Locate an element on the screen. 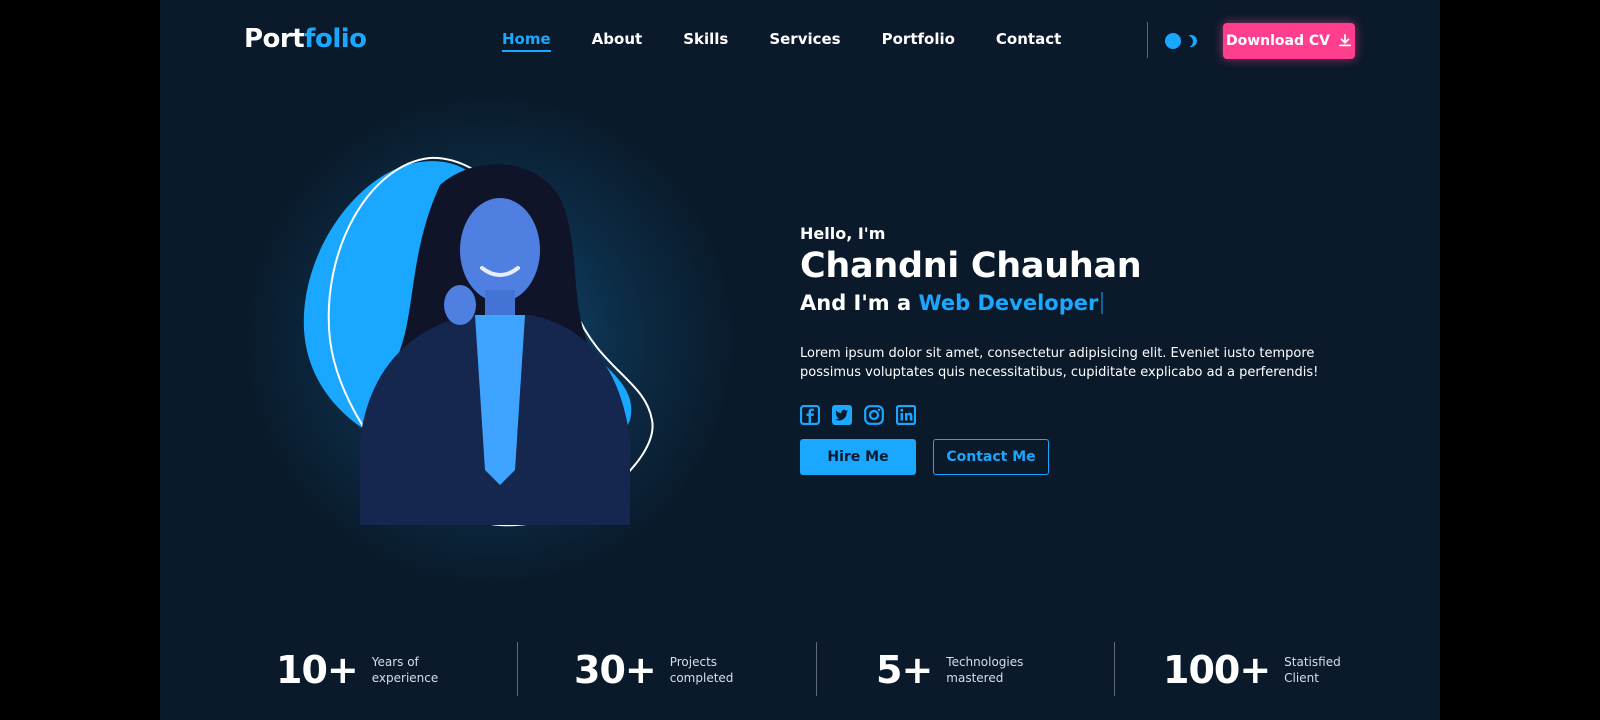  profile-photo is located at coordinates (478, 341).